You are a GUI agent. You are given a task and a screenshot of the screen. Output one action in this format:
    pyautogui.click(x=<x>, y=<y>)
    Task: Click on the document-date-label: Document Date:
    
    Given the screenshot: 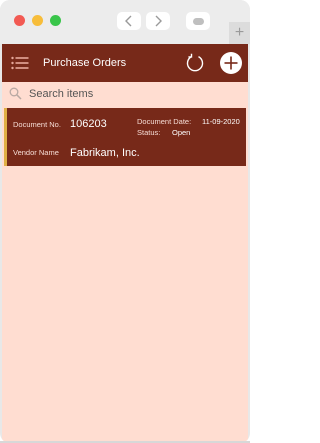 What is the action you would take?
    pyautogui.click(x=164, y=121)
    